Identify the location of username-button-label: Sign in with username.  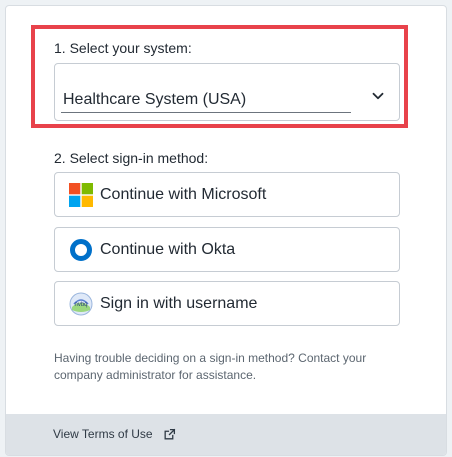
(179, 303).